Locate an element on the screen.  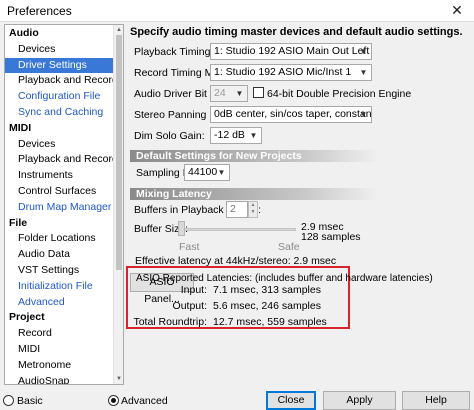
help-button: Help is located at coordinates (436, 400).